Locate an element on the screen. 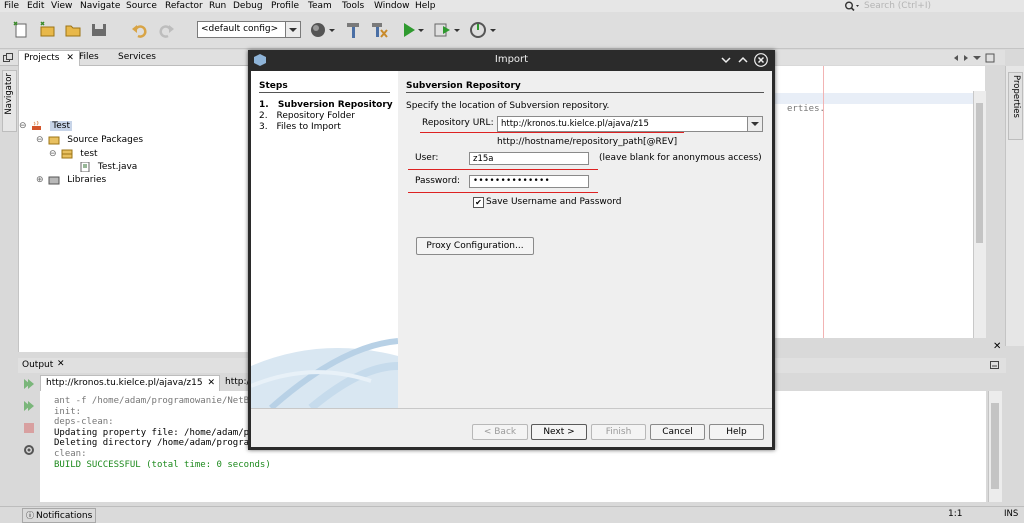 This screenshot has height=523, width=1024. next-button: Next > is located at coordinates (559, 432).